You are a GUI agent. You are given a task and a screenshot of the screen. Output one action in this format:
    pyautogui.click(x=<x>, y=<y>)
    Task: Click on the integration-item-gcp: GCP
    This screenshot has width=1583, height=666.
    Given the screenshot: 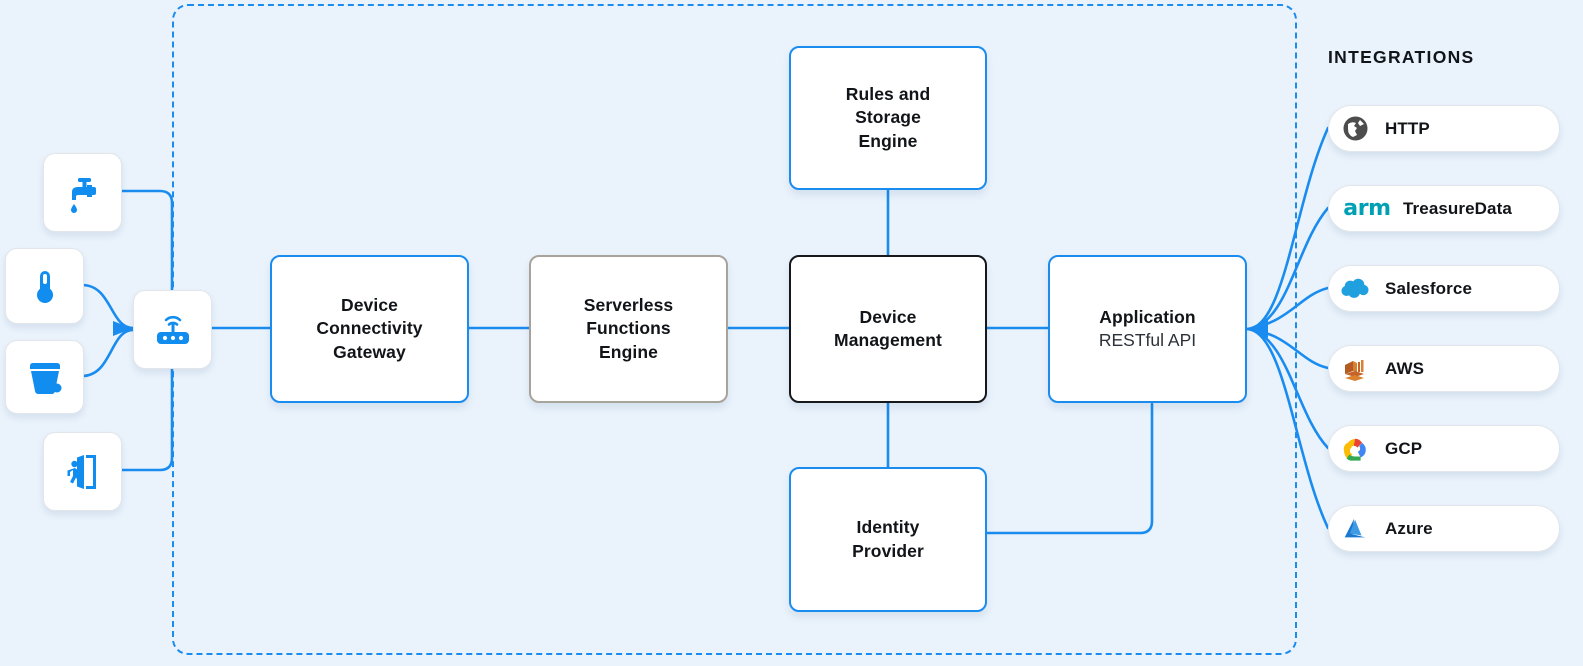 What is the action you would take?
    pyautogui.click(x=1444, y=448)
    